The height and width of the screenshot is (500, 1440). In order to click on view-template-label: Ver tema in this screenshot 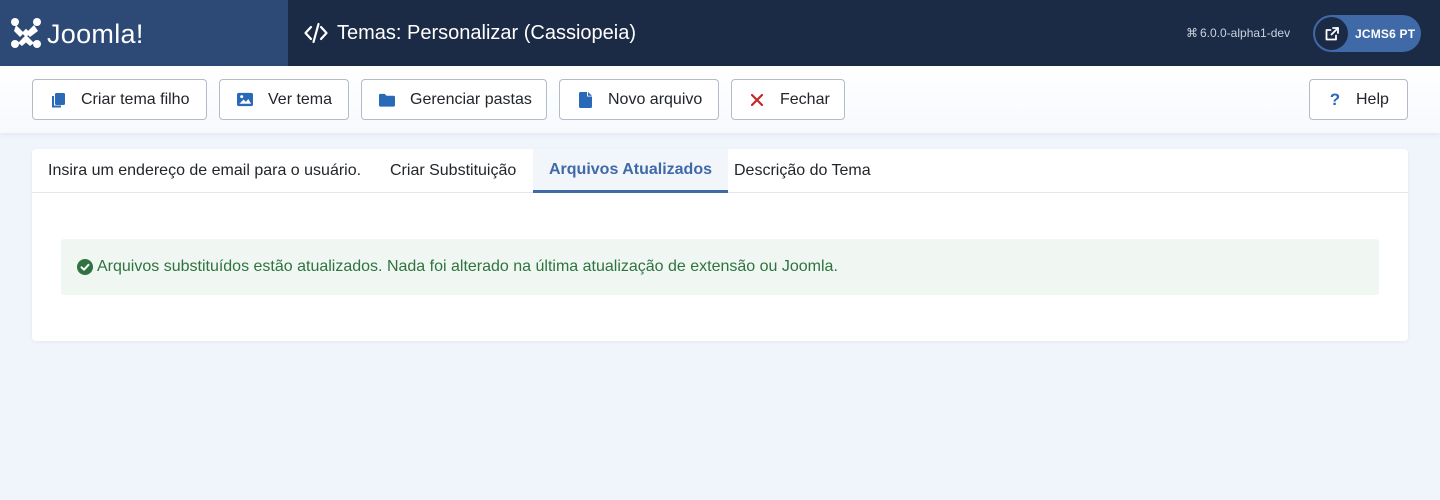, I will do `click(300, 99)`.